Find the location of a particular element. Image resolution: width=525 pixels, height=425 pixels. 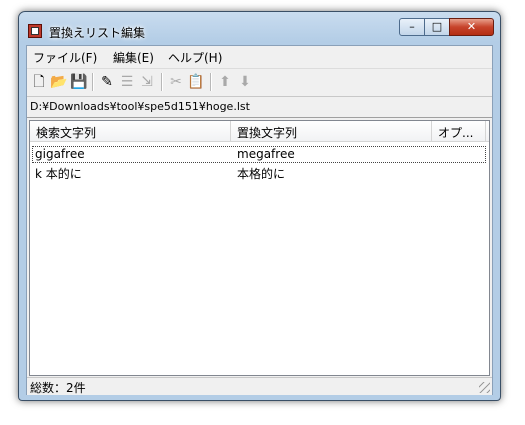

table-row: gigafree megafree is located at coordinates (259, 154).